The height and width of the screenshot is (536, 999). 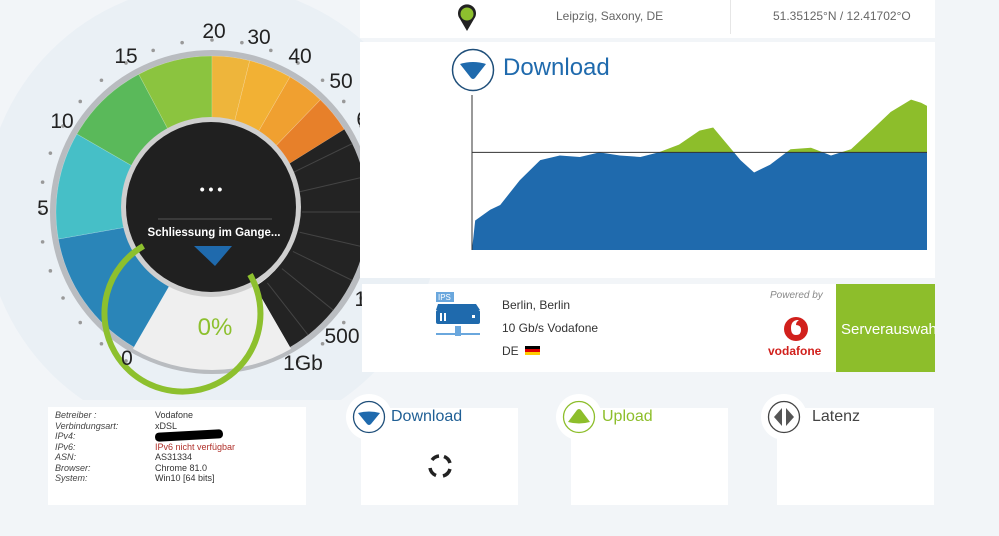 I want to click on info-key: IPv6:, so click(x=65, y=446).